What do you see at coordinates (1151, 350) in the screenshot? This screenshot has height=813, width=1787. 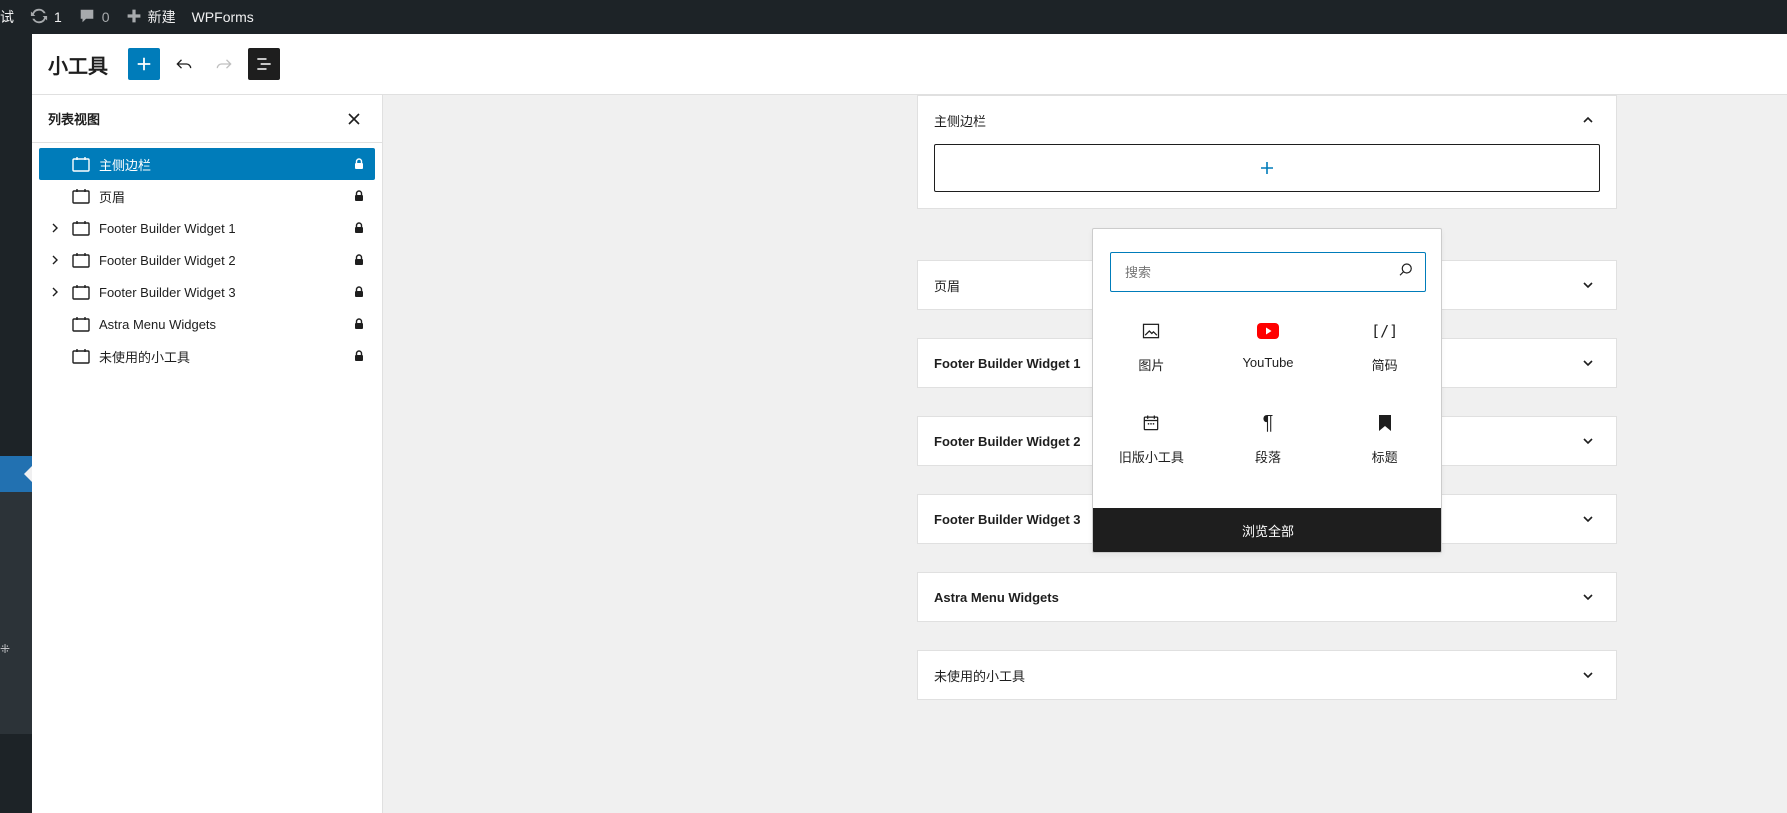 I see `block-image-button: 图片` at bounding box center [1151, 350].